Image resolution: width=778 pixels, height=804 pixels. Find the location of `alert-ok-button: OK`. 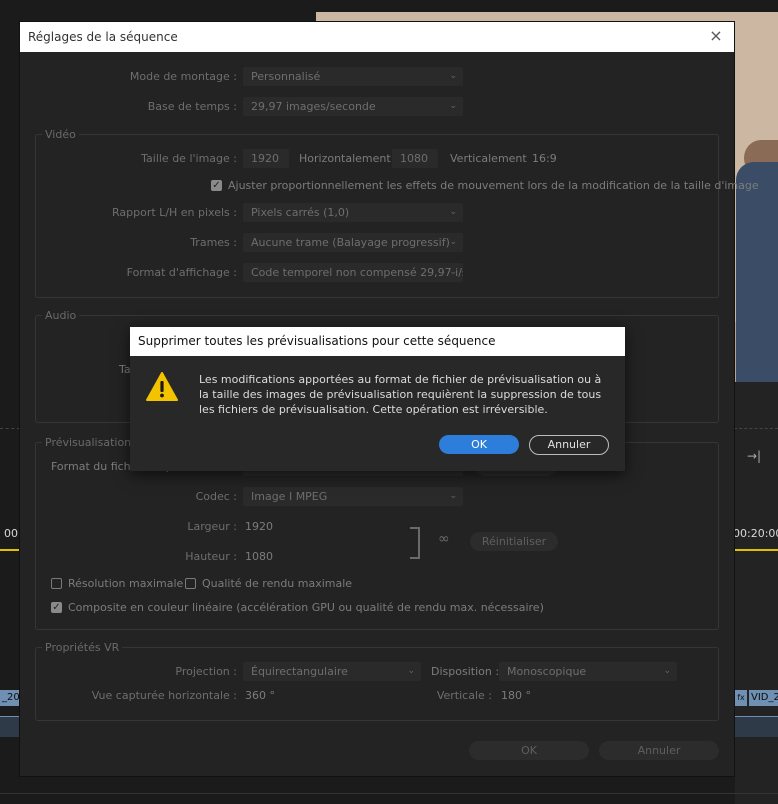

alert-ok-button: OK is located at coordinates (479, 444).